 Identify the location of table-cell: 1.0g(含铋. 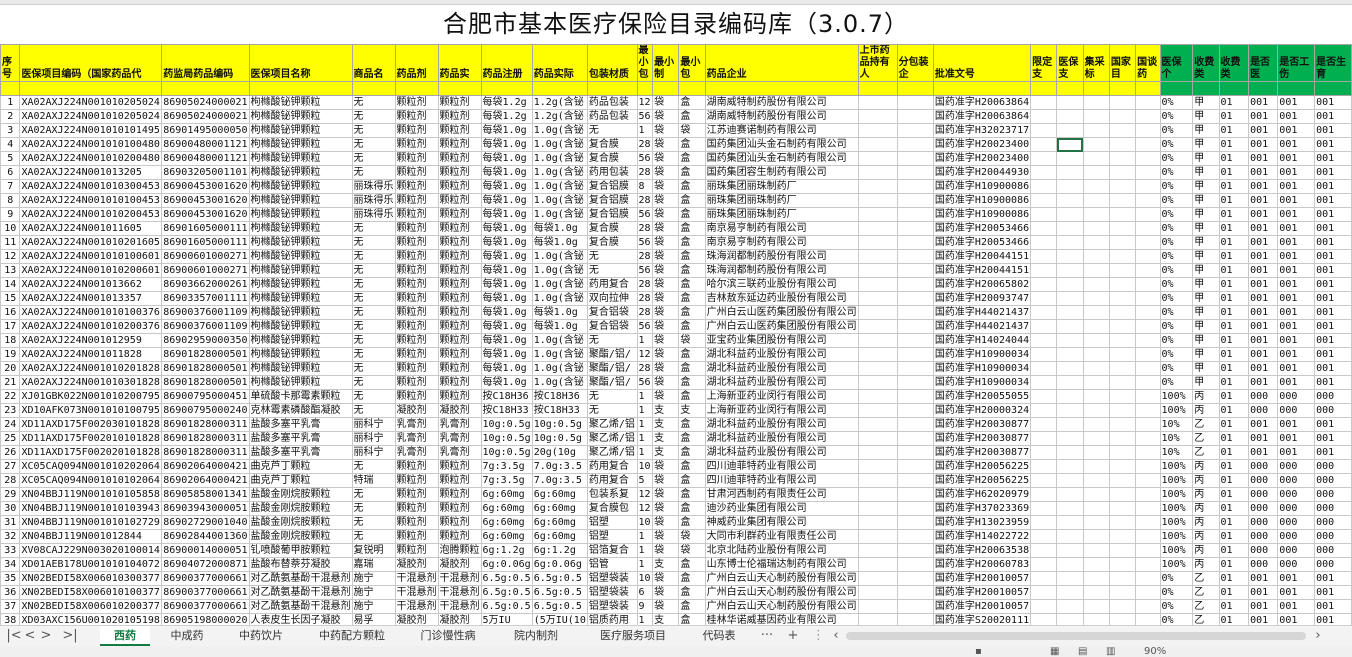
(559, 186).